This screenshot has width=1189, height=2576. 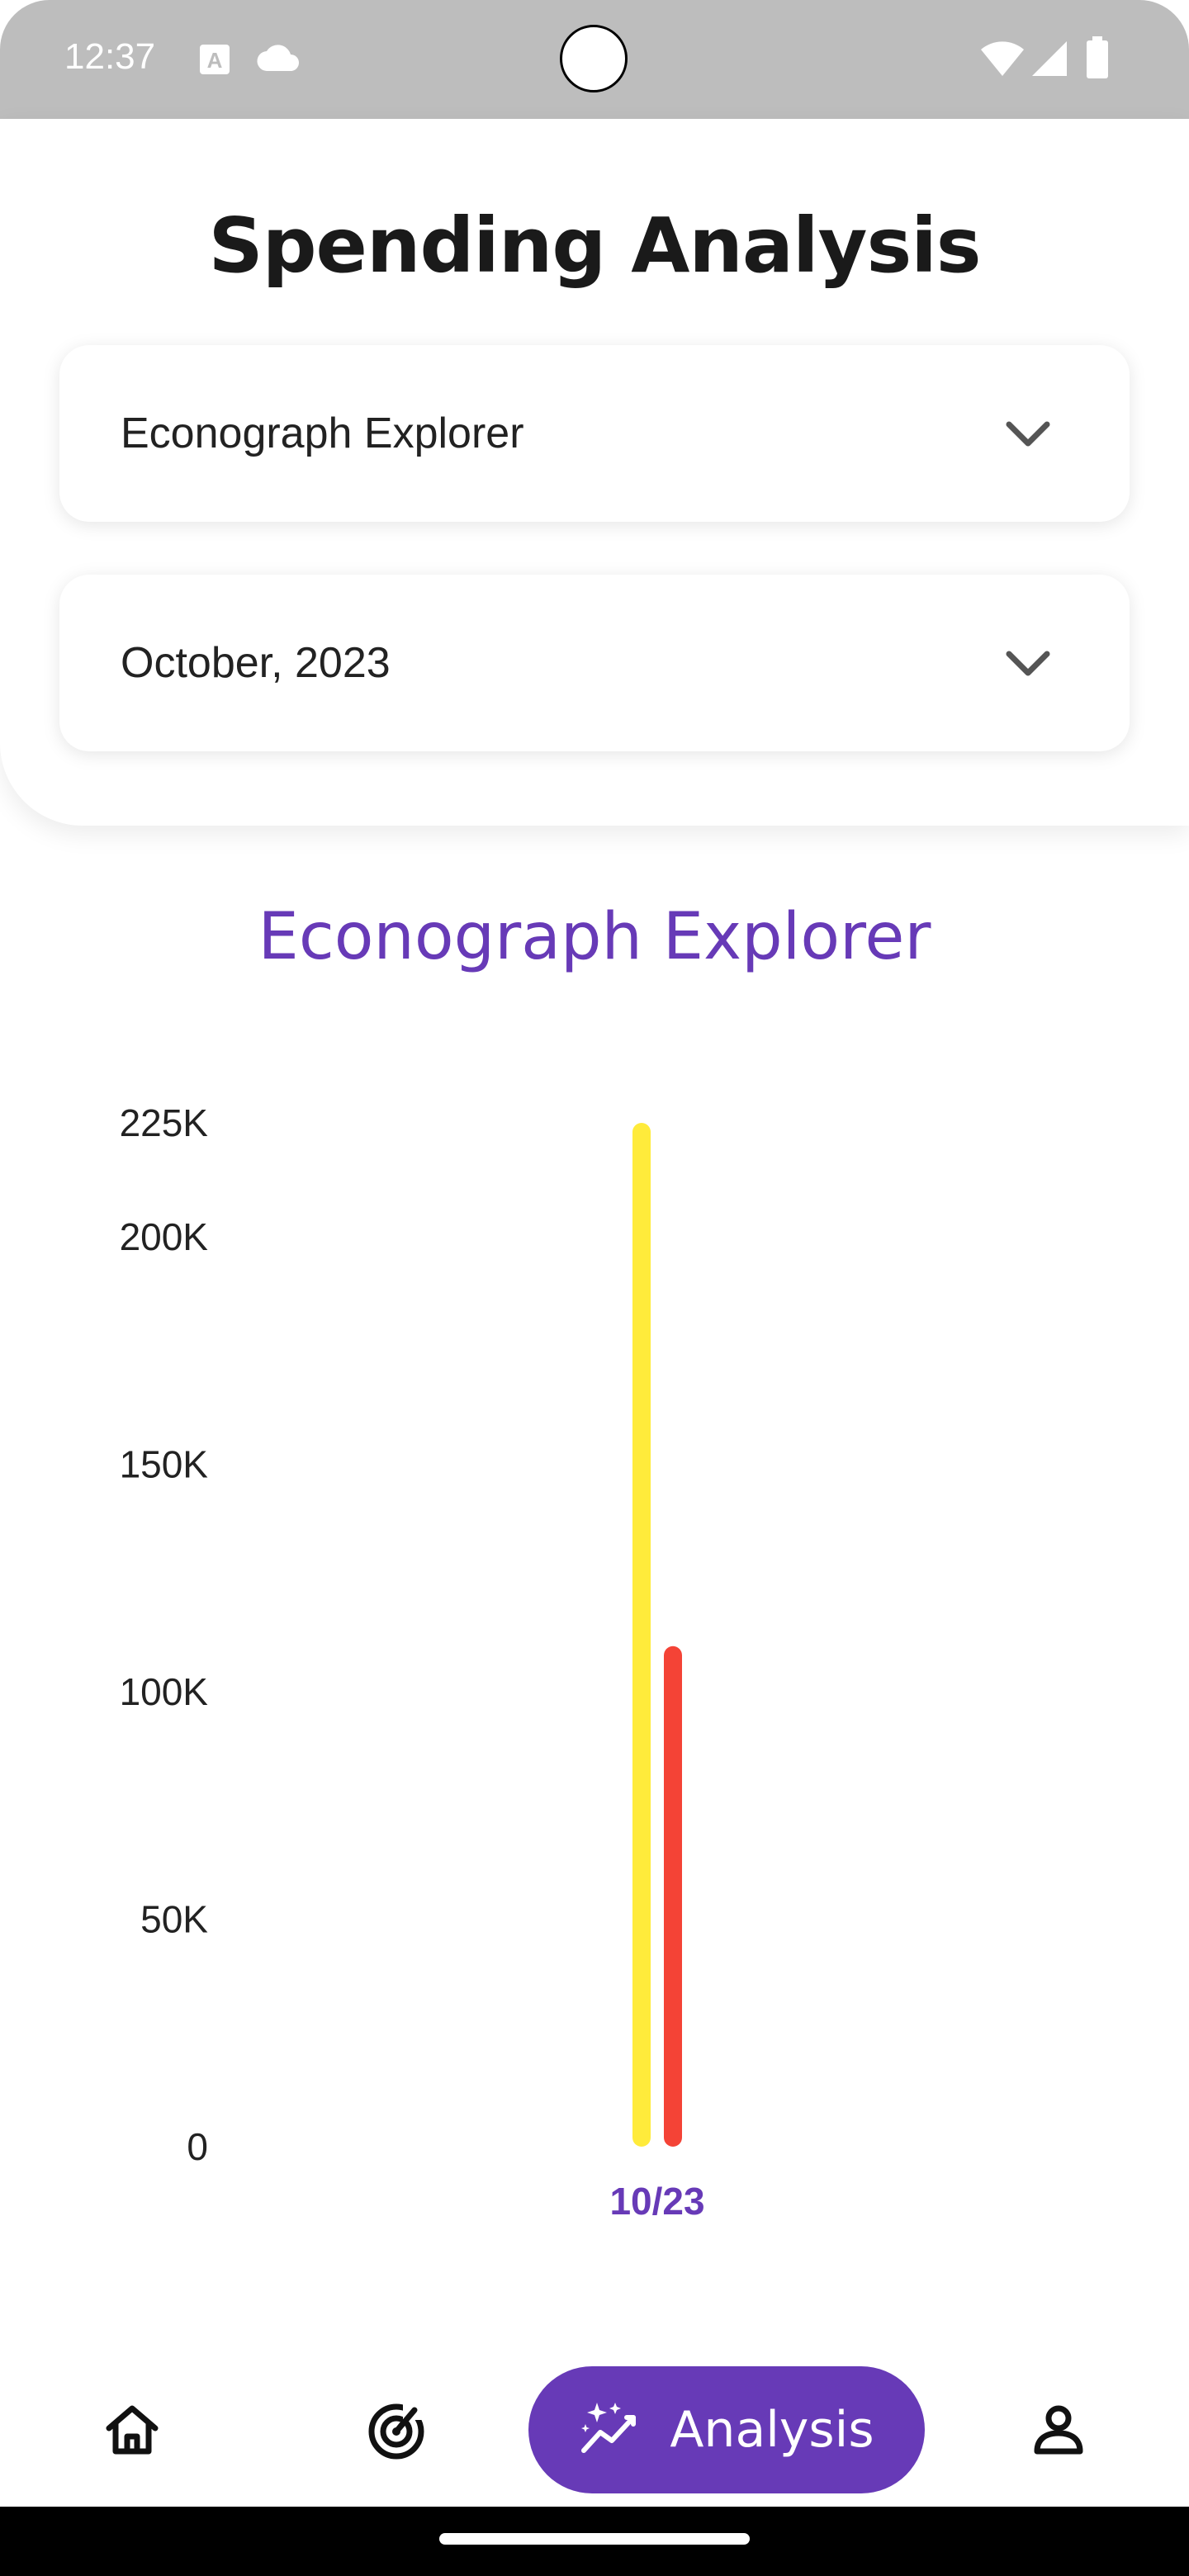 I want to click on radar-icon, so click(x=396, y=2431).